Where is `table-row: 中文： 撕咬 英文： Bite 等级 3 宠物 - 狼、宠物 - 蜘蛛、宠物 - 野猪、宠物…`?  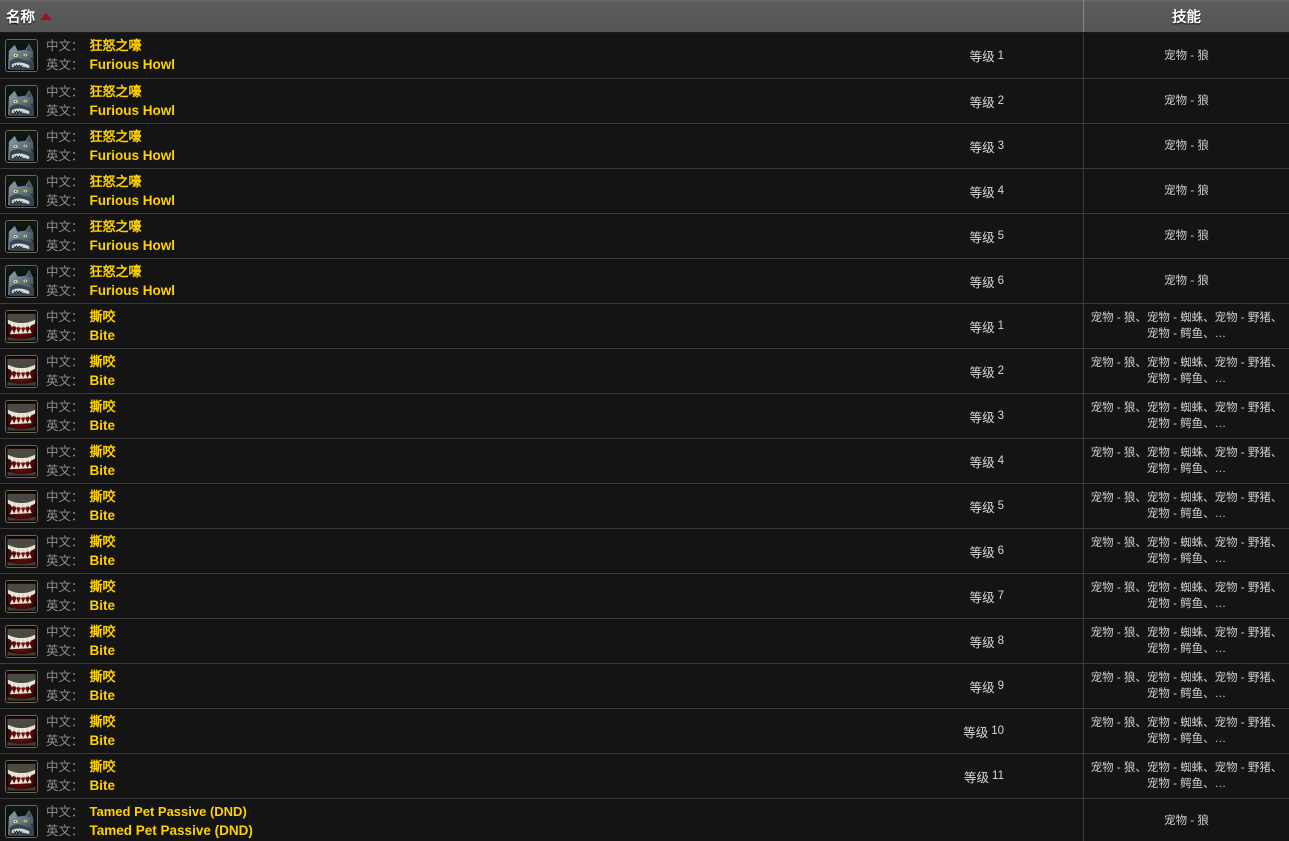
table-row: 中文： 撕咬 英文： Bite 等级 3 宠物 - 狼、宠物 - 蜘蛛、宠物 - 野猪、宠物… is located at coordinates (644, 415).